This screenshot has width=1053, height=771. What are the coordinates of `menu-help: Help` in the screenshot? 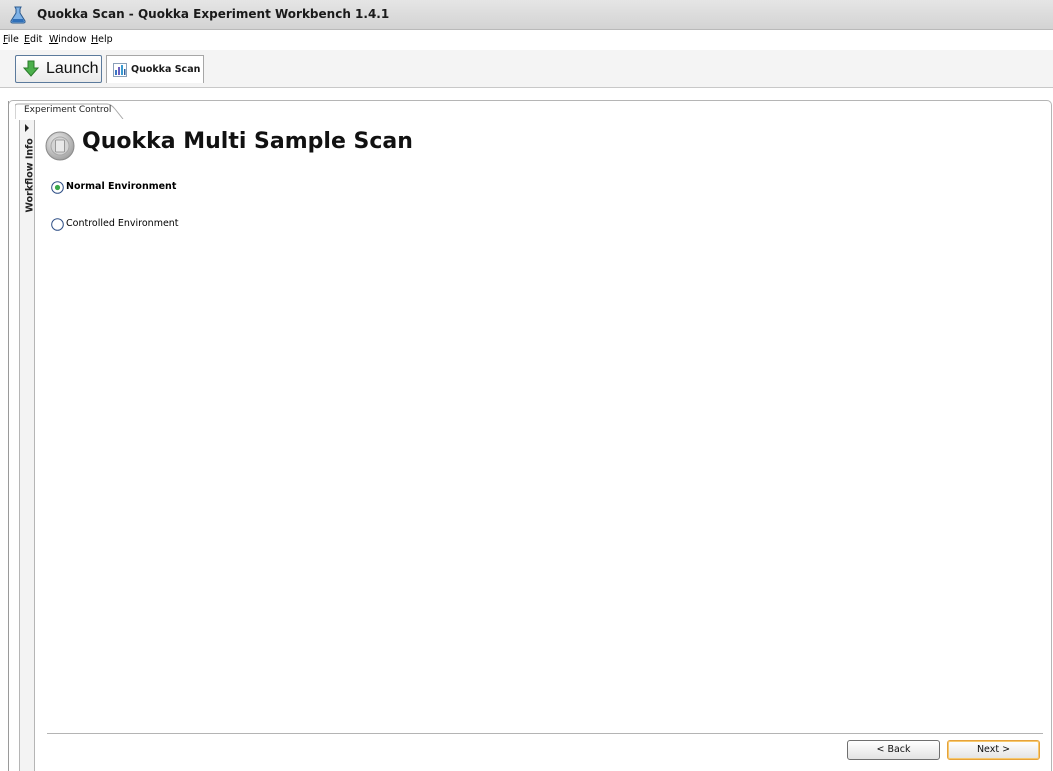 It's located at (102, 39).